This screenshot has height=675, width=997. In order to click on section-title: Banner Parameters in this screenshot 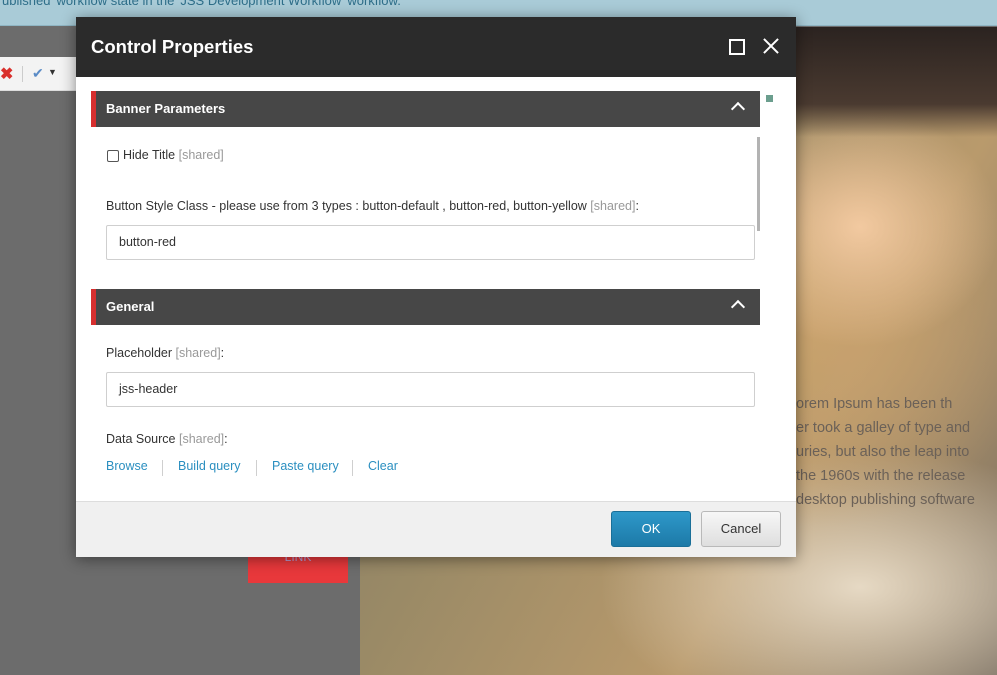, I will do `click(166, 108)`.